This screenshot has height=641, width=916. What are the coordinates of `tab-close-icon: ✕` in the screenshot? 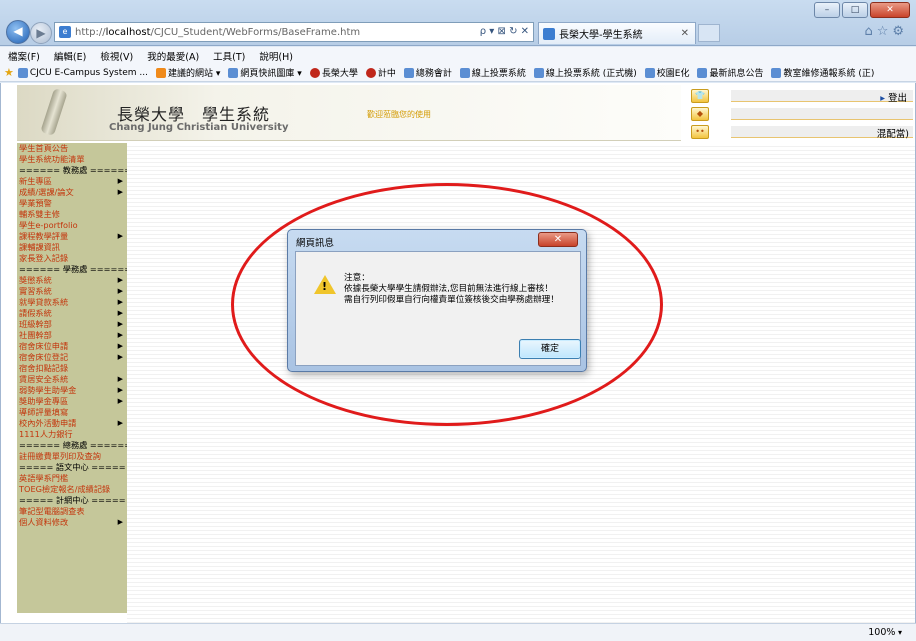 It's located at (685, 33).